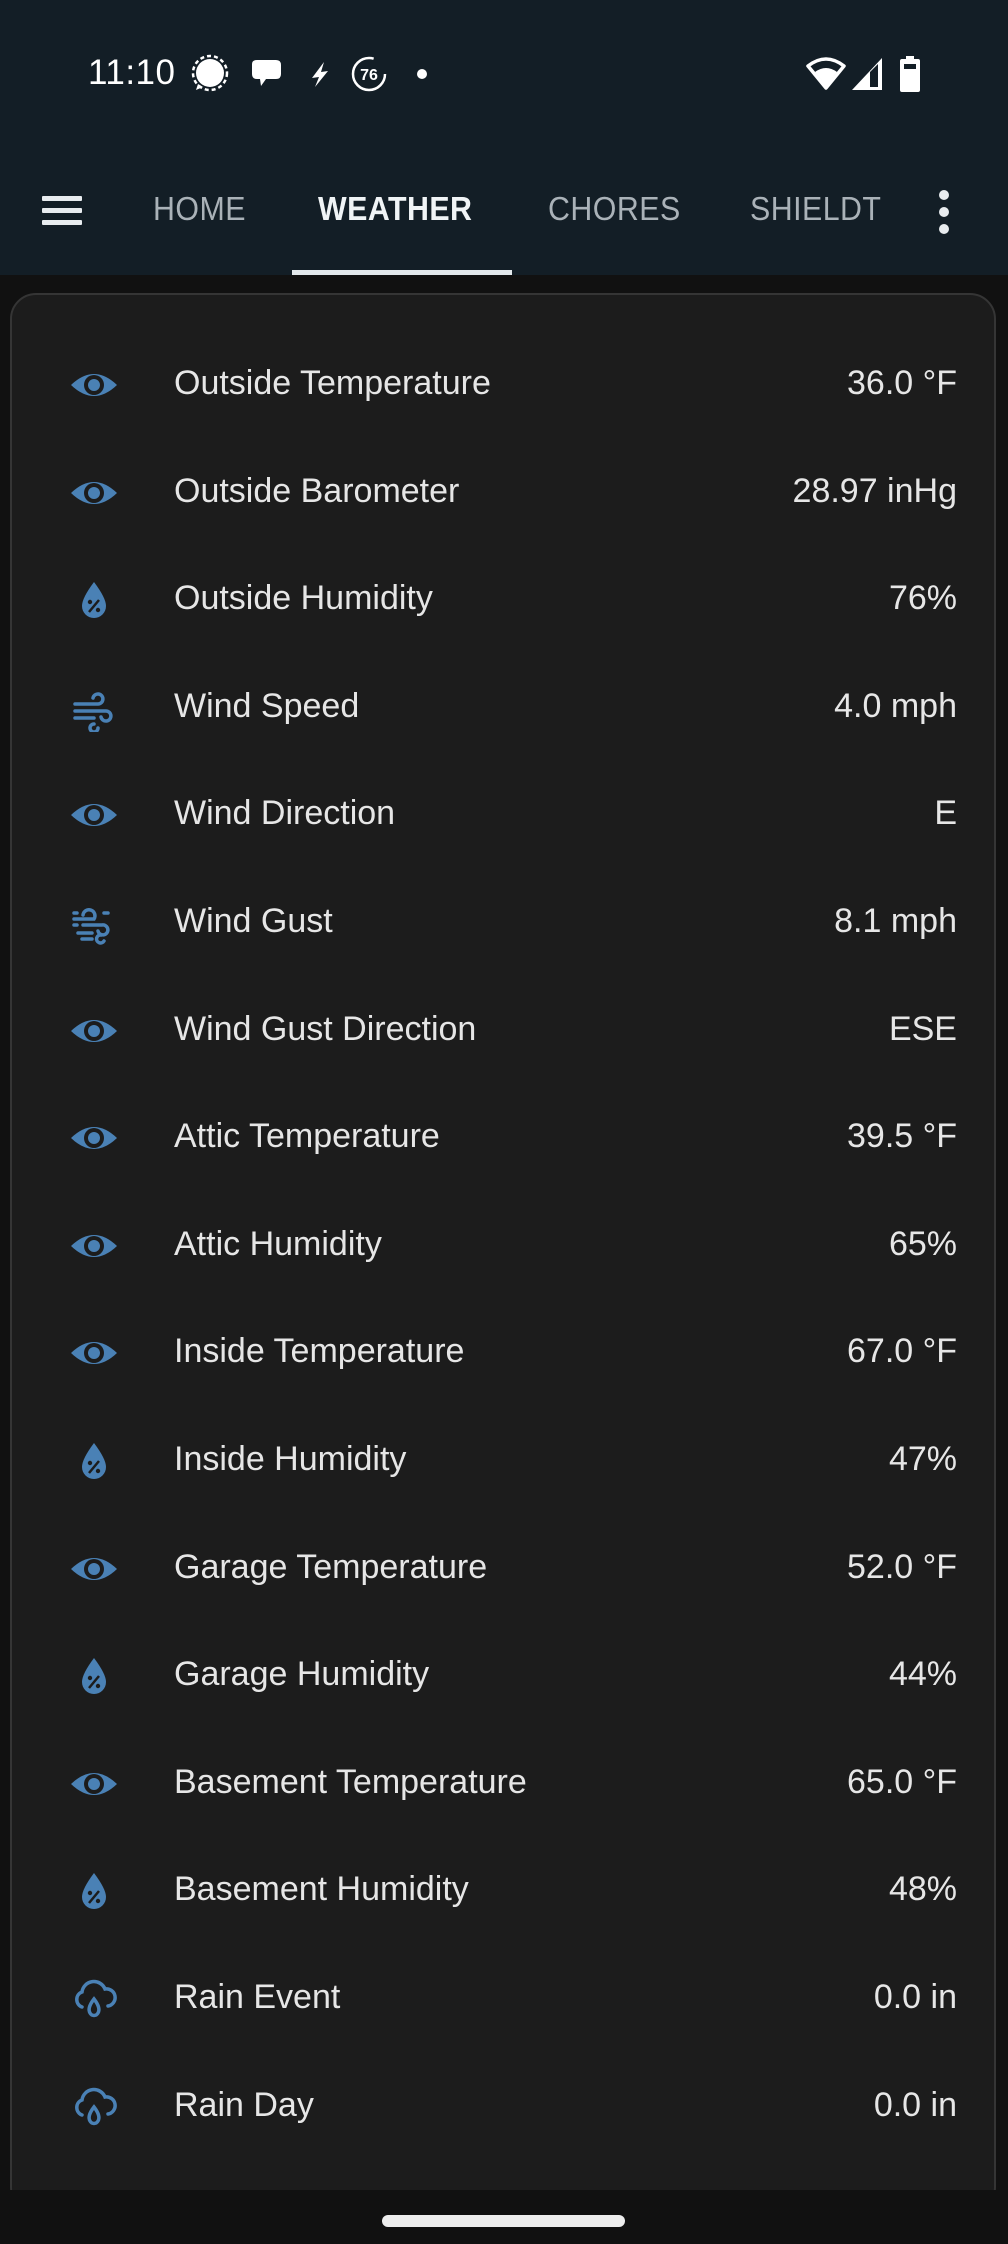 The width and height of the screenshot is (1008, 2244). What do you see at coordinates (945, 813) in the screenshot?
I see `entity-value: E` at bounding box center [945, 813].